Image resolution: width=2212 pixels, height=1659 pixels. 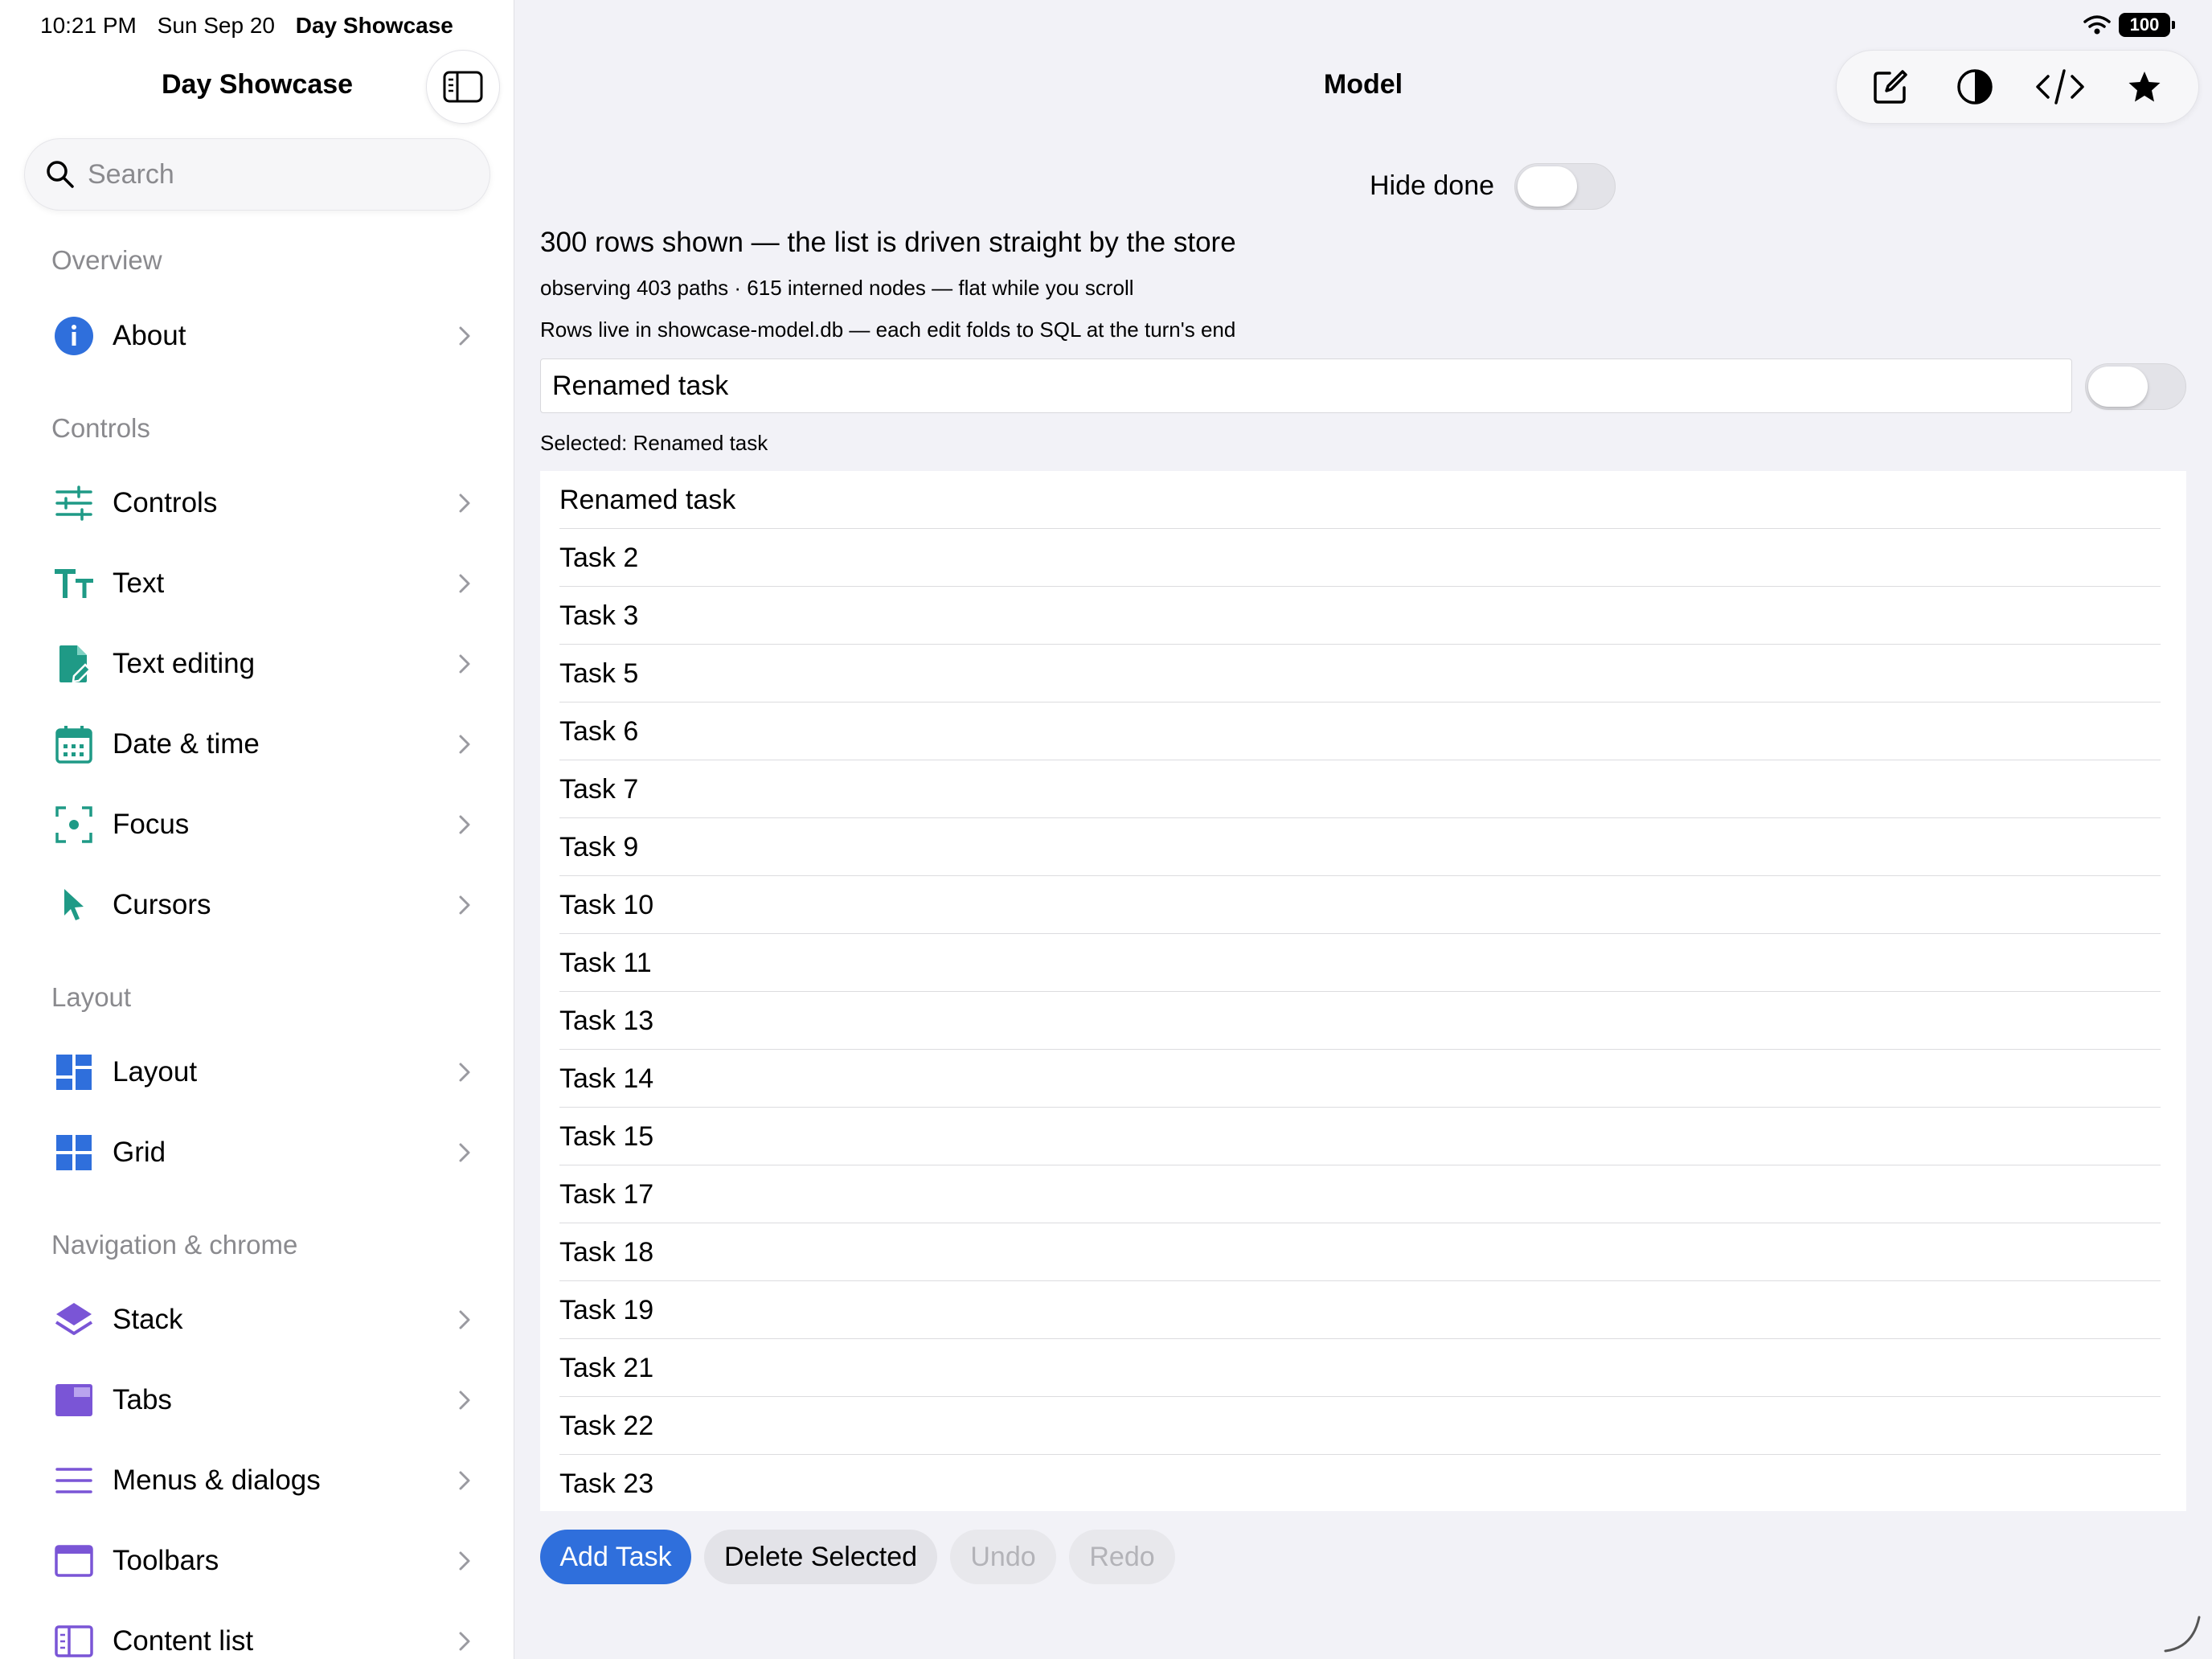 What do you see at coordinates (1363, 731) in the screenshot?
I see `task-row: Task 6` at bounding box center [1363, 731].